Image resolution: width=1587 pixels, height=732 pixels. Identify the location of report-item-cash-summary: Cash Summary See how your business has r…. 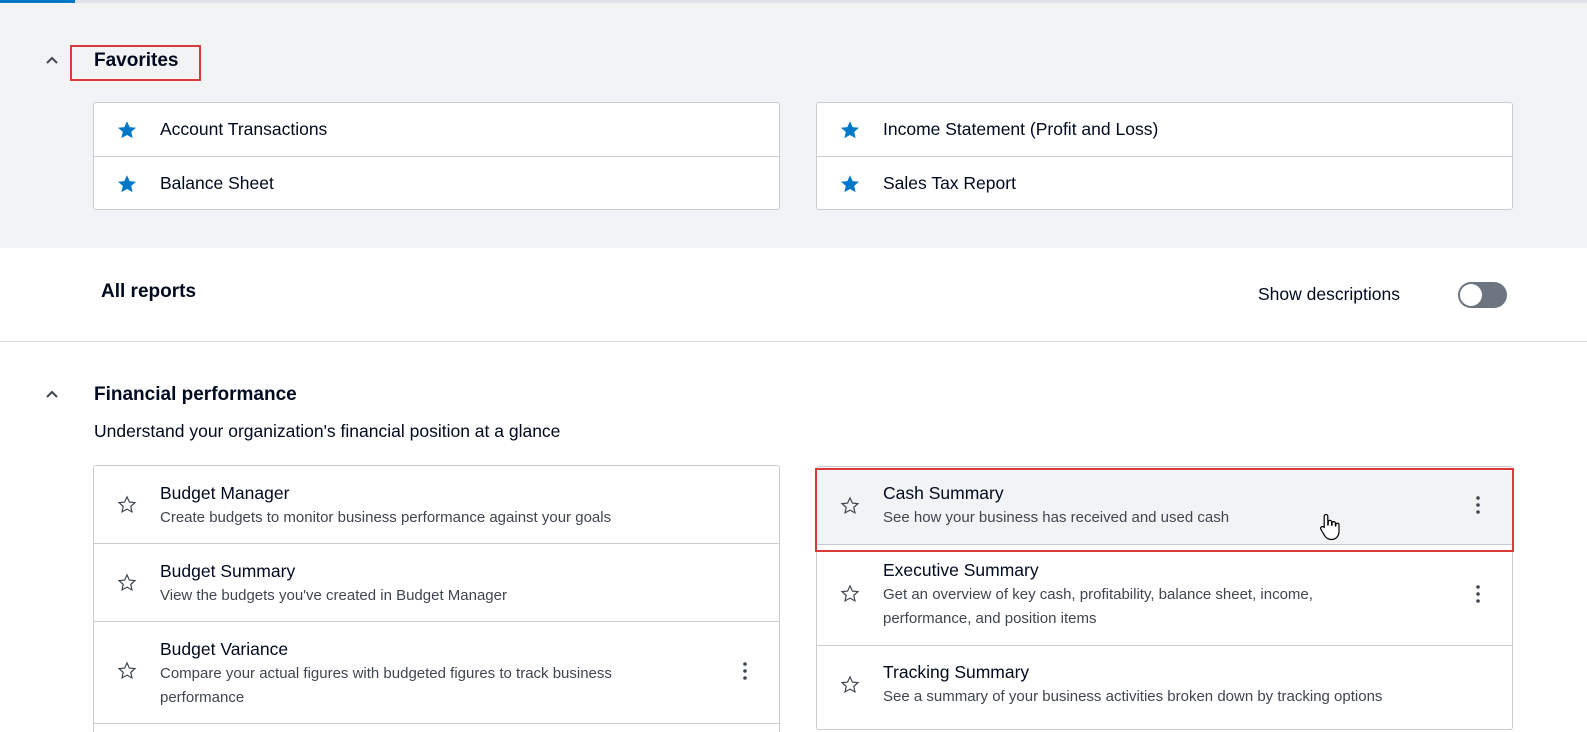
(1164, 506).